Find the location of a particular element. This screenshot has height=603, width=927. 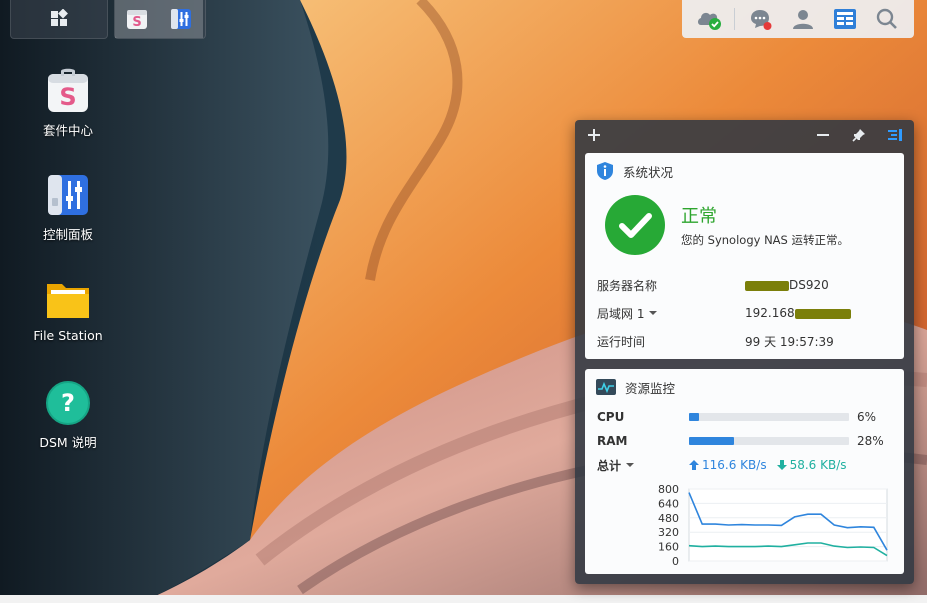

upload-arrow-icon is located at coordinates (694, 465).